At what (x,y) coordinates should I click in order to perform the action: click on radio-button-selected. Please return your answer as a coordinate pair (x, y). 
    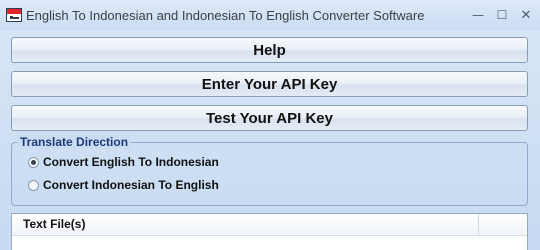
    Looking at the image, I should click on (33, 162).